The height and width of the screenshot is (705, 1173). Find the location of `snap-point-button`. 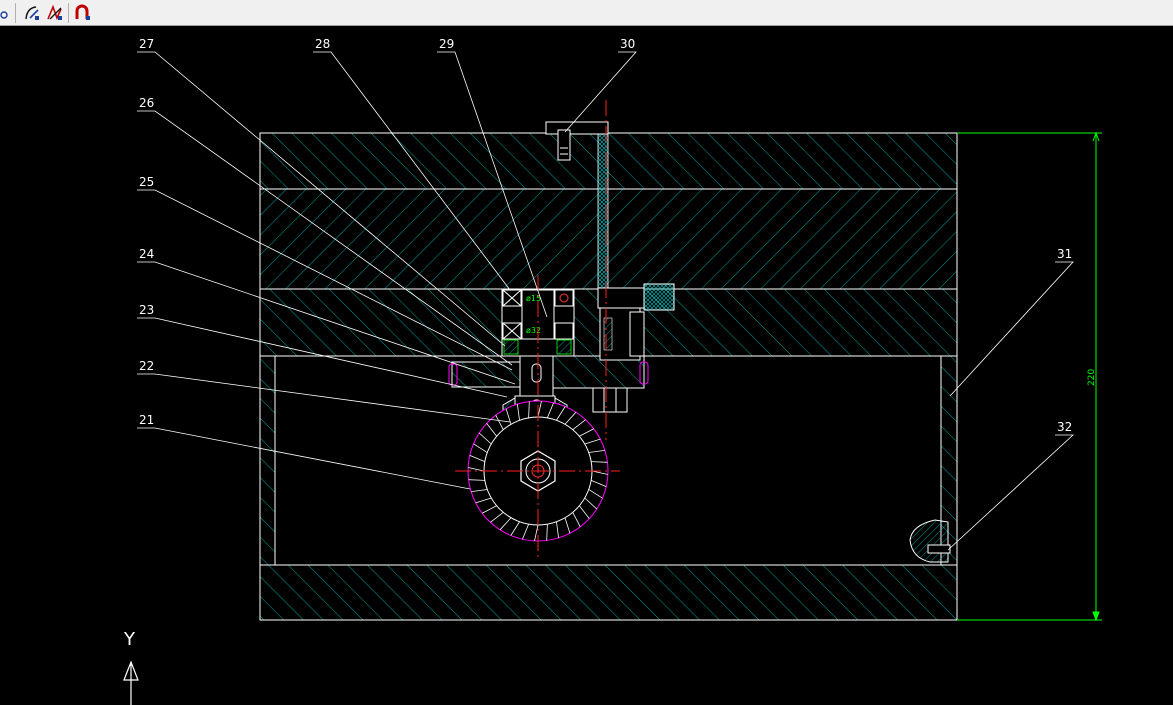

snap-point-button is located at coordinates (6, 13).